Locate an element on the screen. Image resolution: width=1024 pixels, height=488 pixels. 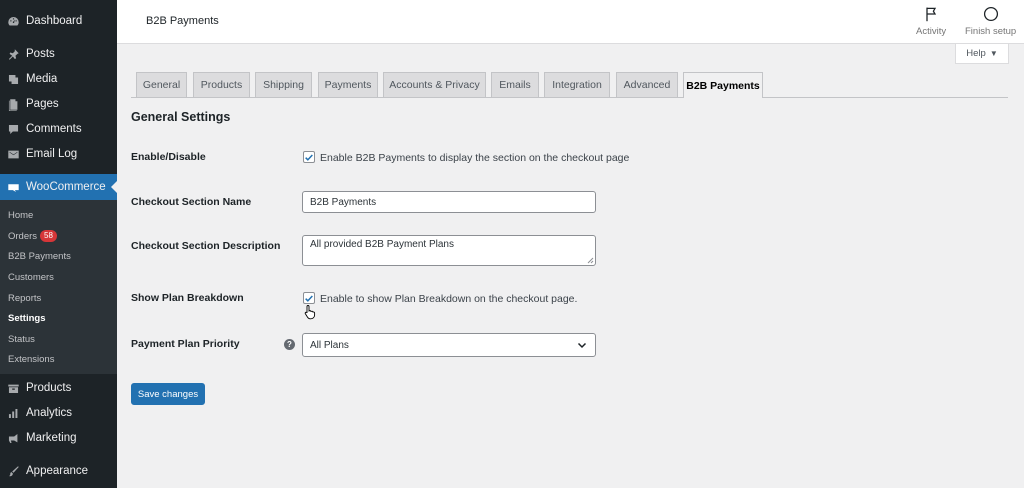
sidebar-item-label: Media is located at coordinates (42, 79).